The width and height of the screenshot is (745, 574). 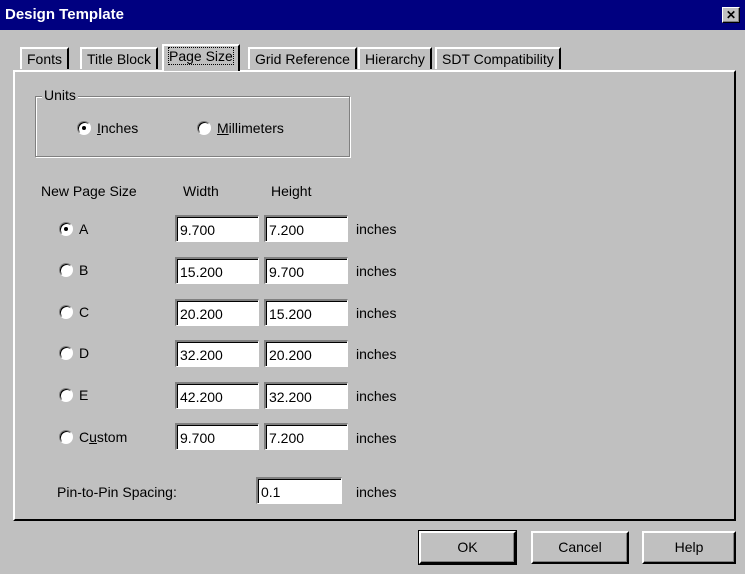 I want to click on radio-size-a-circle, so click(x=66, y=229).